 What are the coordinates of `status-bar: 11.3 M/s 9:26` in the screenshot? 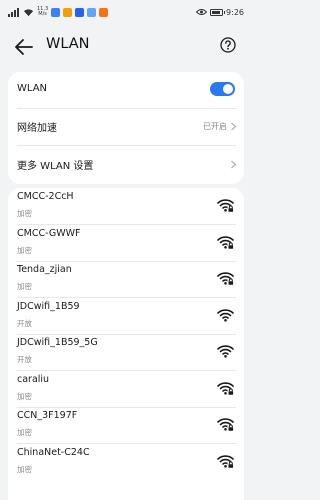 It's located at (126, 16).